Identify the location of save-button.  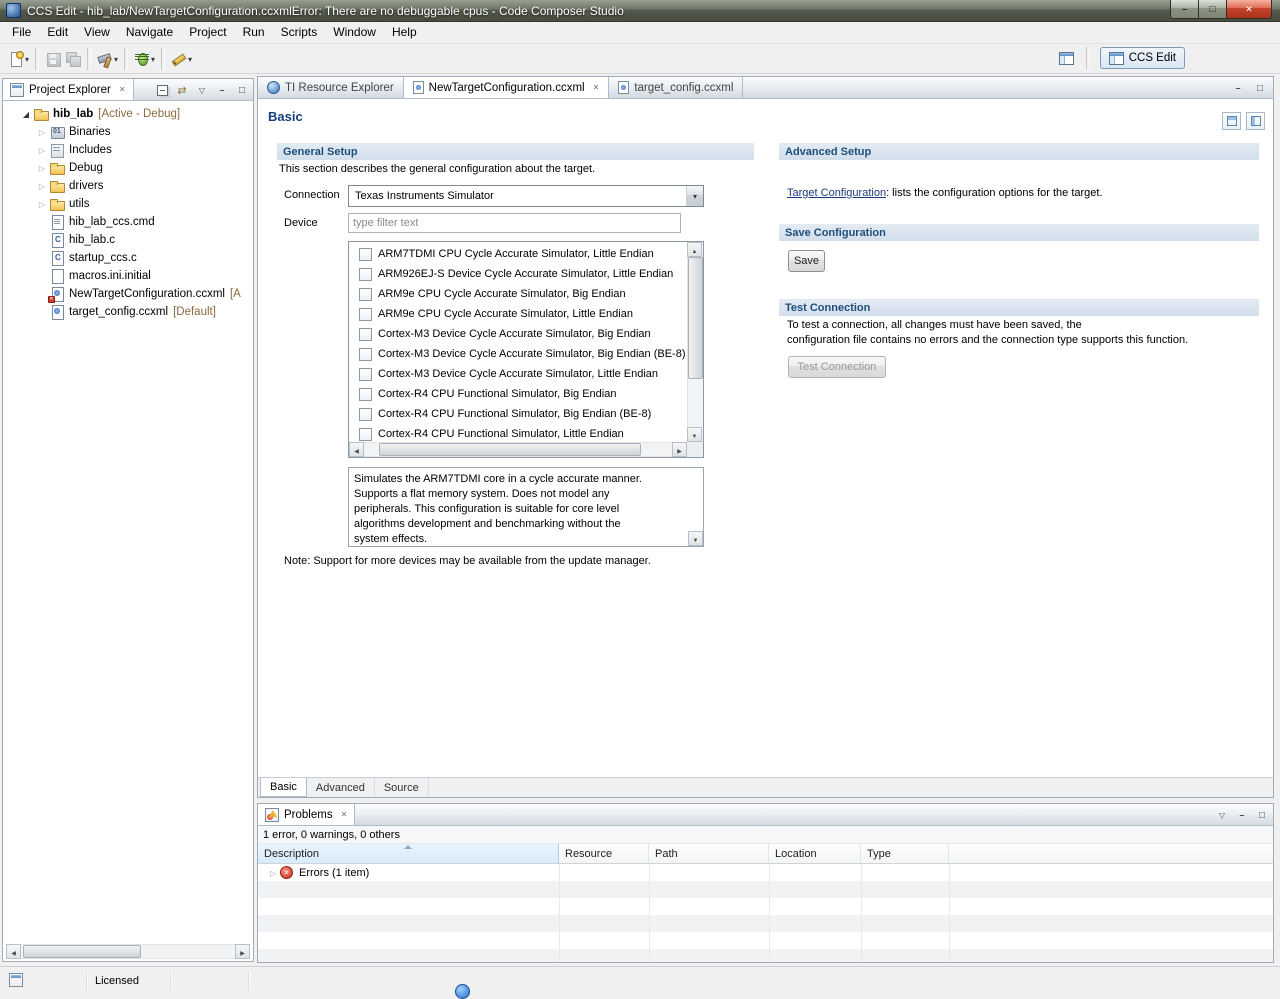
(53, 59).